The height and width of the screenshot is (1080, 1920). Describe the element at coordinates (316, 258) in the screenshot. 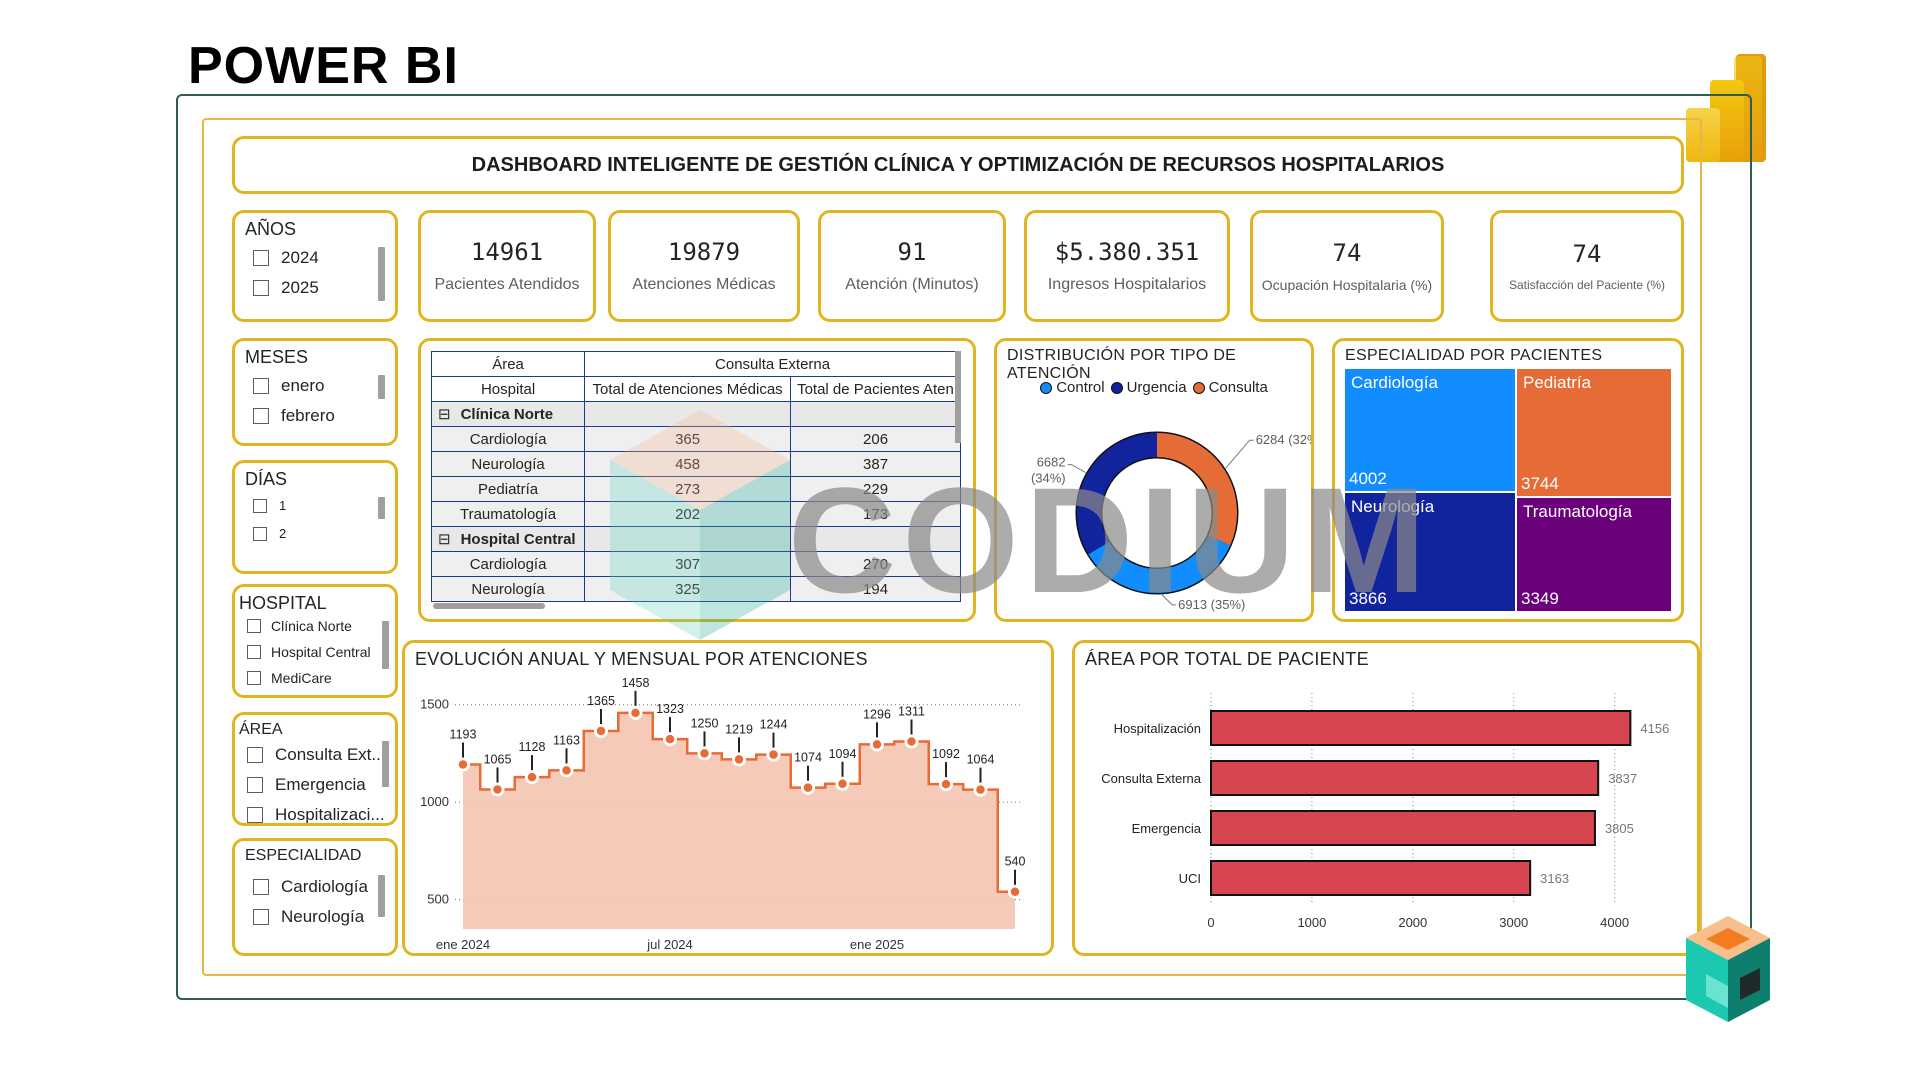

I see `slicer-option-2024: 2024` at that location.